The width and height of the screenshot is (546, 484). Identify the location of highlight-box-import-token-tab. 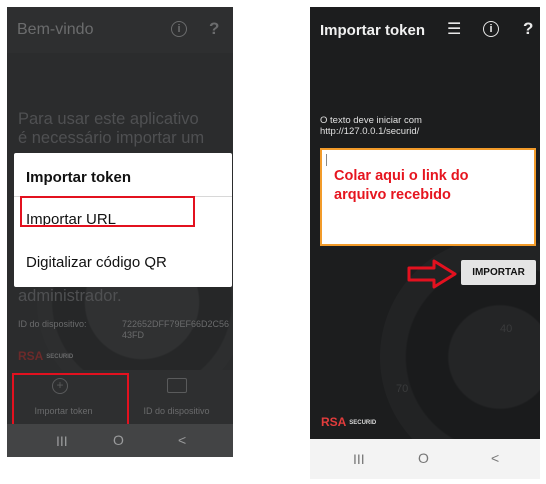
(70, 401).